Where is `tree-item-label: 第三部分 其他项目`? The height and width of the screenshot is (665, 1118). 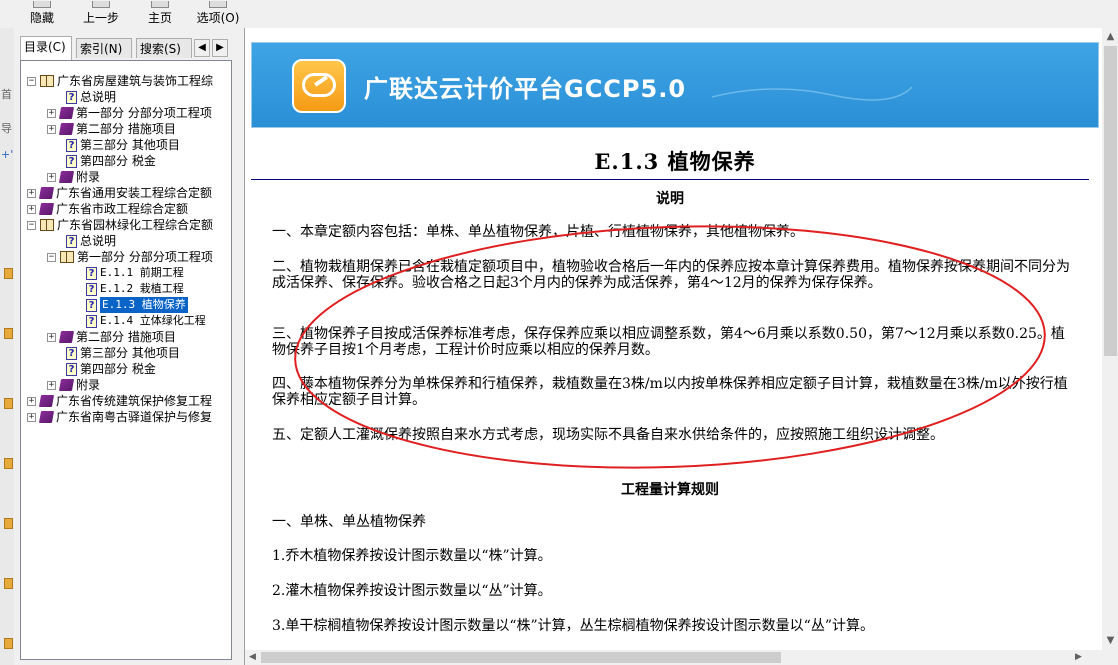
tree-item-label: 第三部分 其他项目 is located at coordinates (130, 145).